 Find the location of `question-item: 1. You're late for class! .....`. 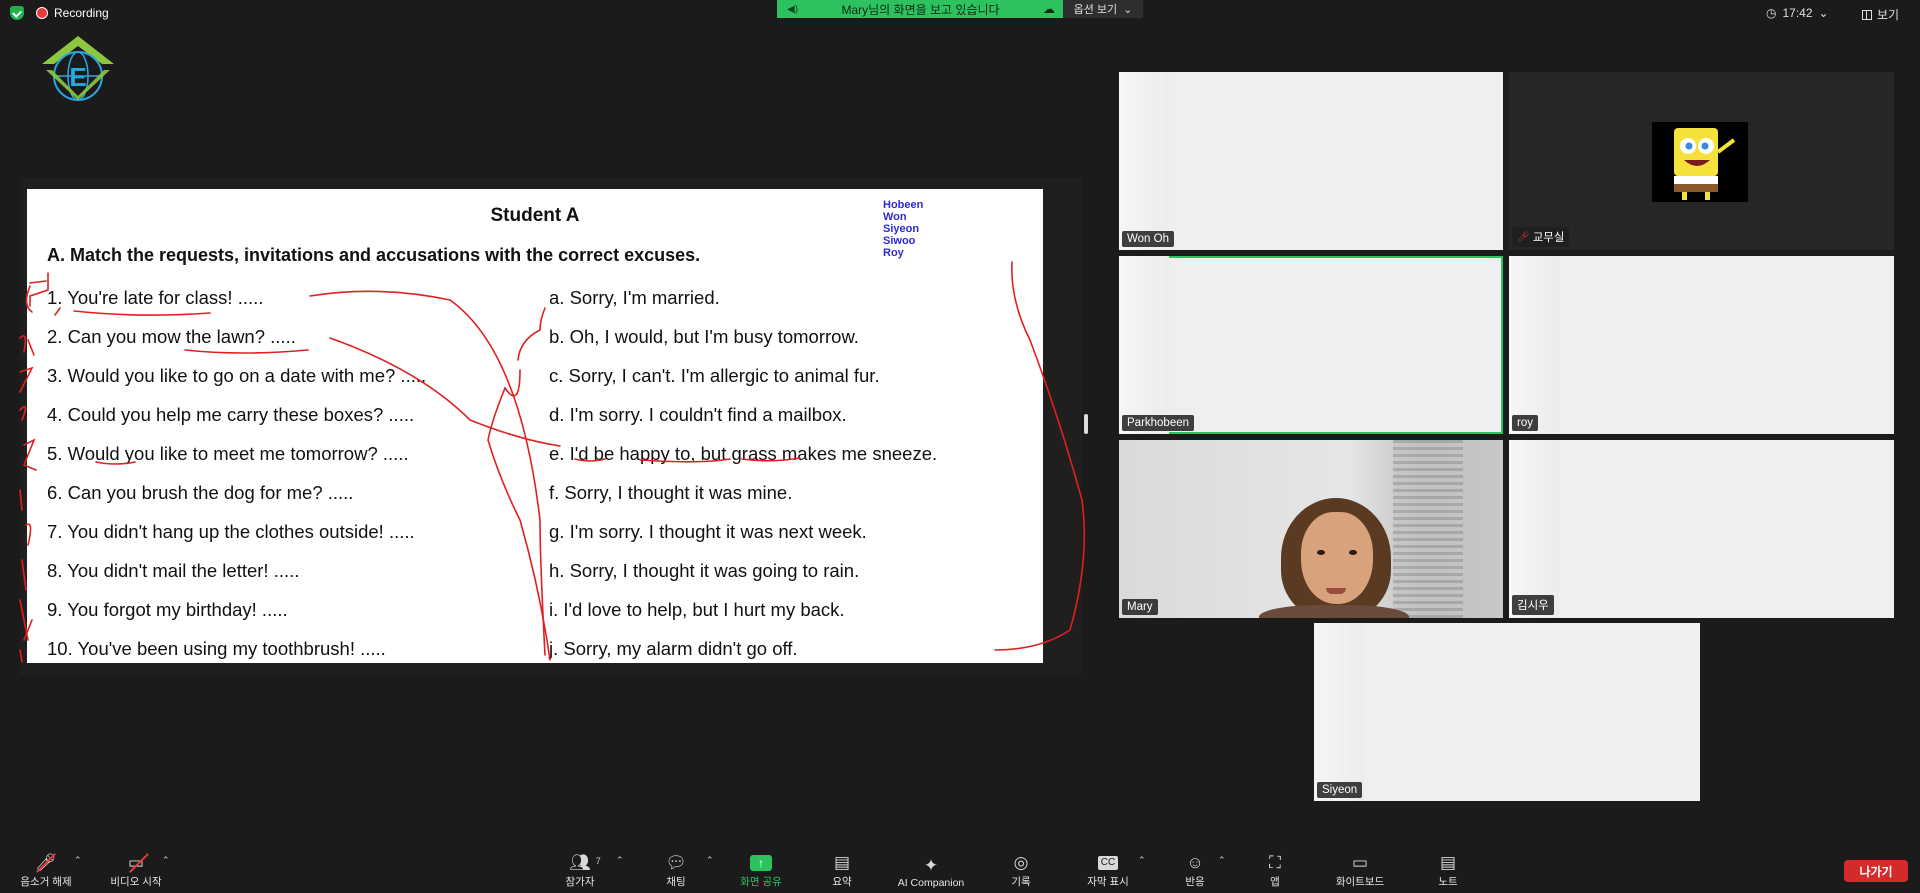

question-item: 1. You're late for class! ..... is located at coordinates (155, 297).